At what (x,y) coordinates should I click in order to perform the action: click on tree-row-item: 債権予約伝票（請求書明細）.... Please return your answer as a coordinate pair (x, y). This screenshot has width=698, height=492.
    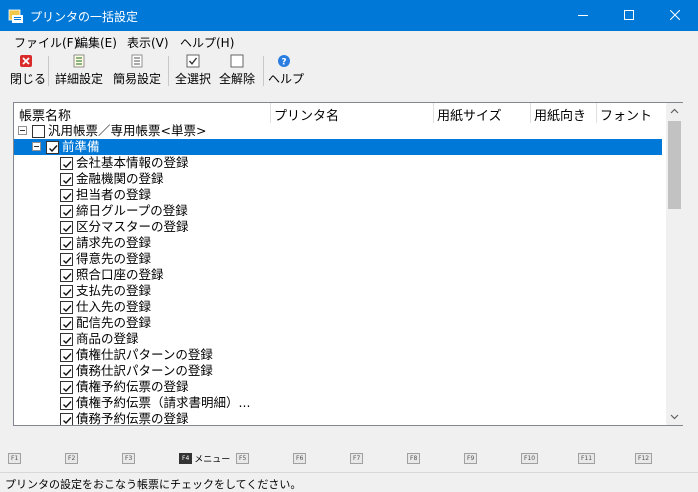
    Looking at the image, I should click on (340, 403).